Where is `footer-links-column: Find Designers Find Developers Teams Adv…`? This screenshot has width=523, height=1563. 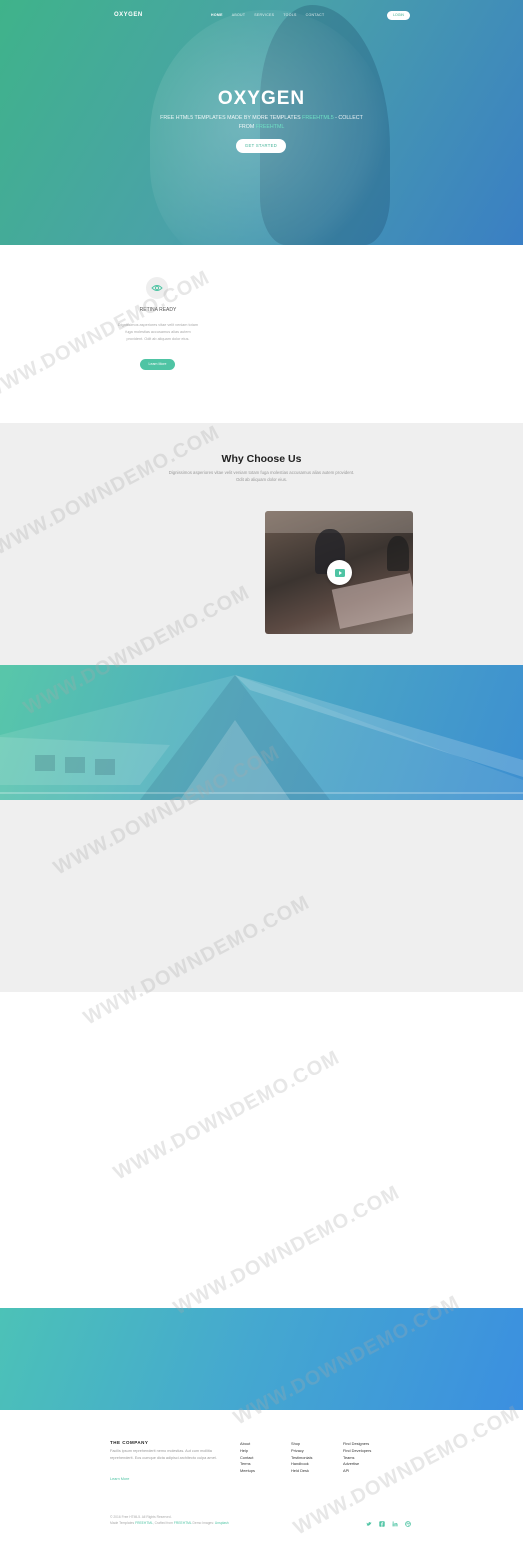
footer-links-column: Find Designers Find Developers Teams Adv… is located at coordinates (357, 1457).